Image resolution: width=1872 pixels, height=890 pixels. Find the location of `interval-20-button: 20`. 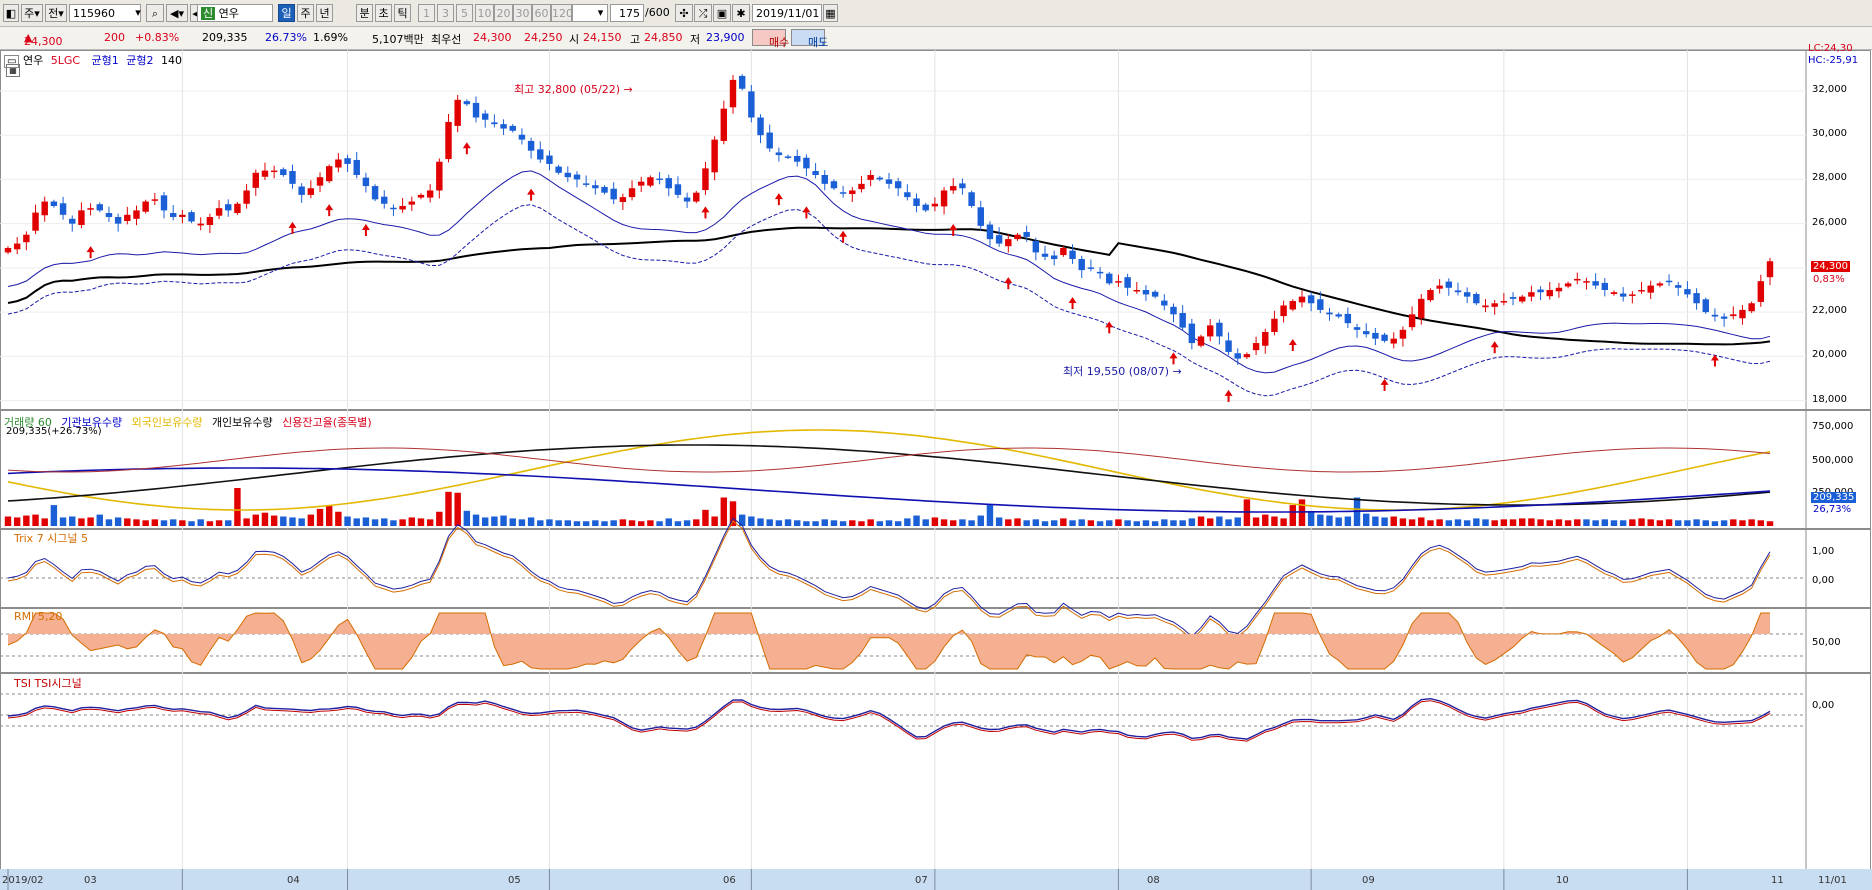

interval-20-button: 20 is located at coordinates (503, 13).